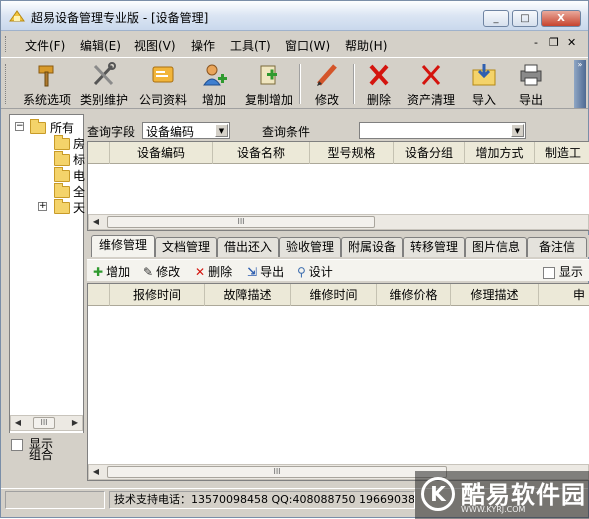 The width and height of the screenshot is (589, 519). What do you see at coordinates (47, 300) in the screenshot?
I see `category-tree: − 所有 房 标 电 全 + 天 ◀ III ▶` at bounding box center [47, 300].